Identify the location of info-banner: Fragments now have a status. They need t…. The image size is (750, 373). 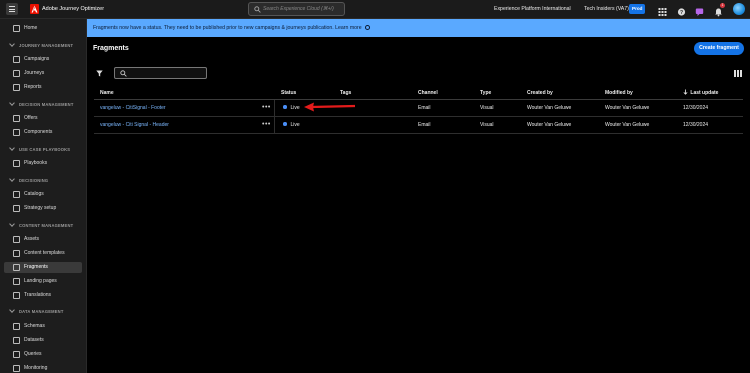
(418, 28).